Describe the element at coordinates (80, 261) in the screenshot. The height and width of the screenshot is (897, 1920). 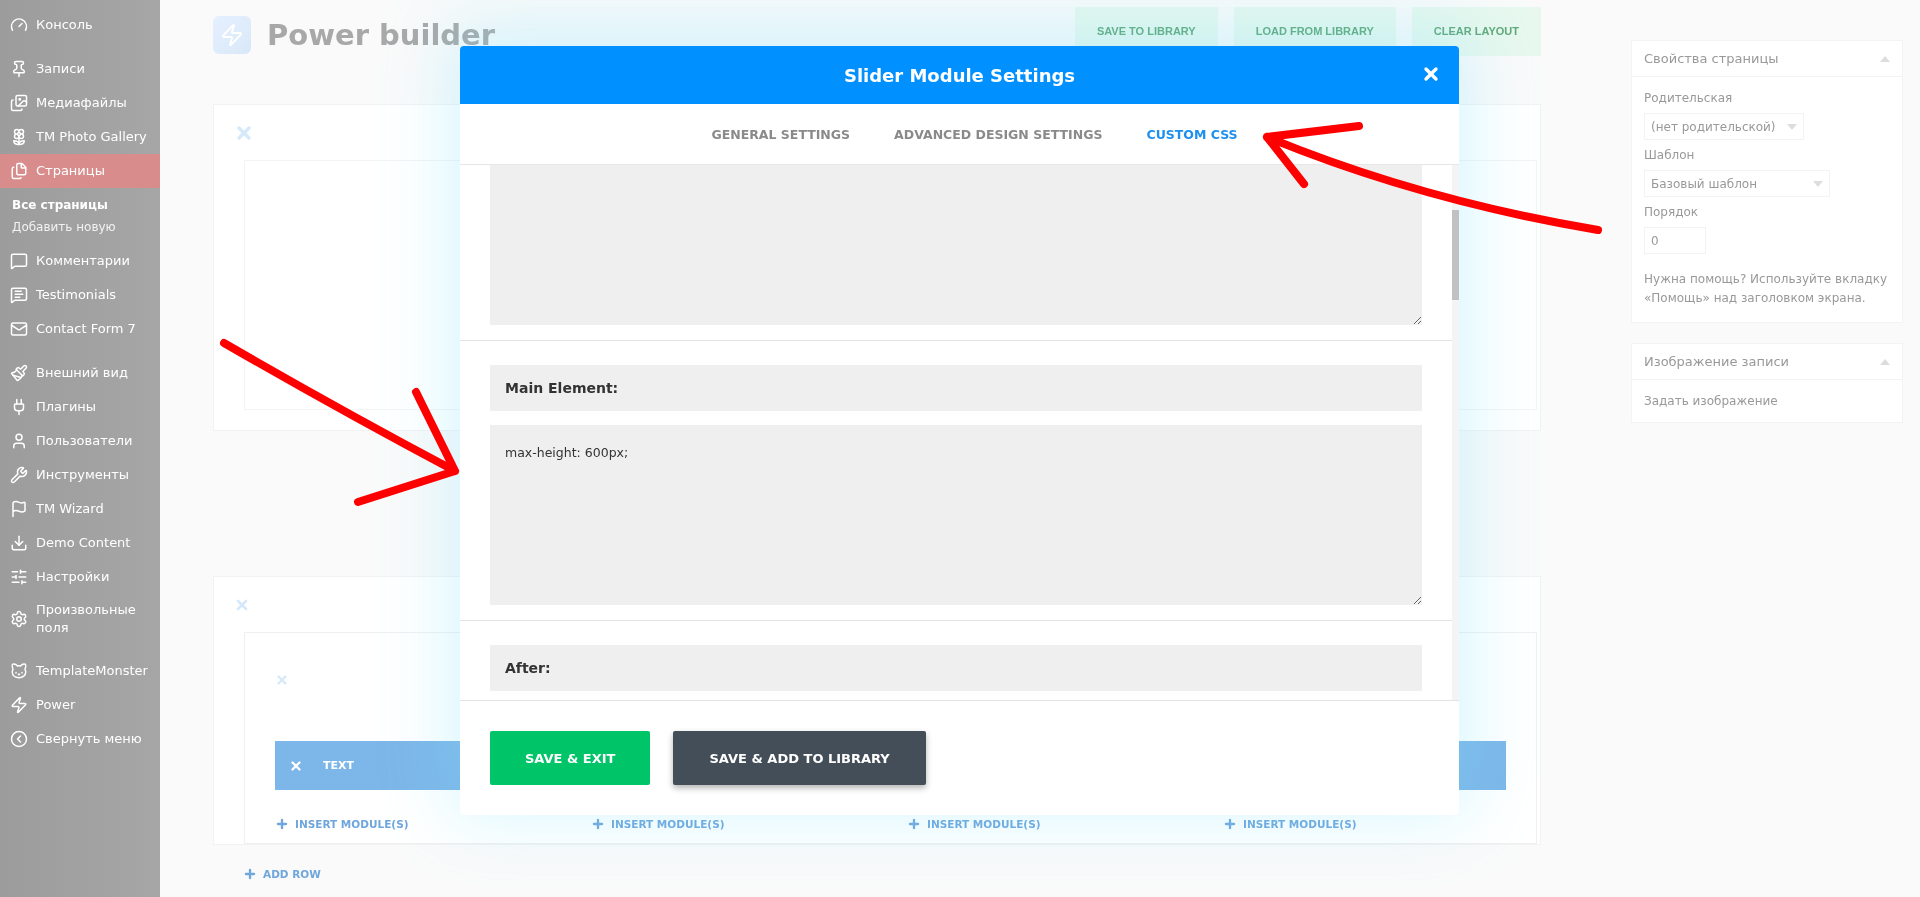
I see `sidebar-item: Комментарии` at that location.